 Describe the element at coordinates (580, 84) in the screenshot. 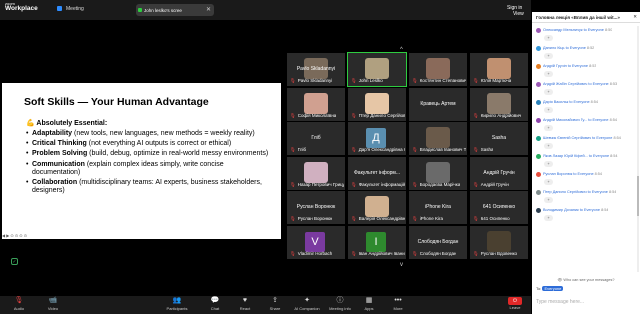

I see `message-sender: Андрій Жабін Сергійович to Everyone 8:53` at that location.